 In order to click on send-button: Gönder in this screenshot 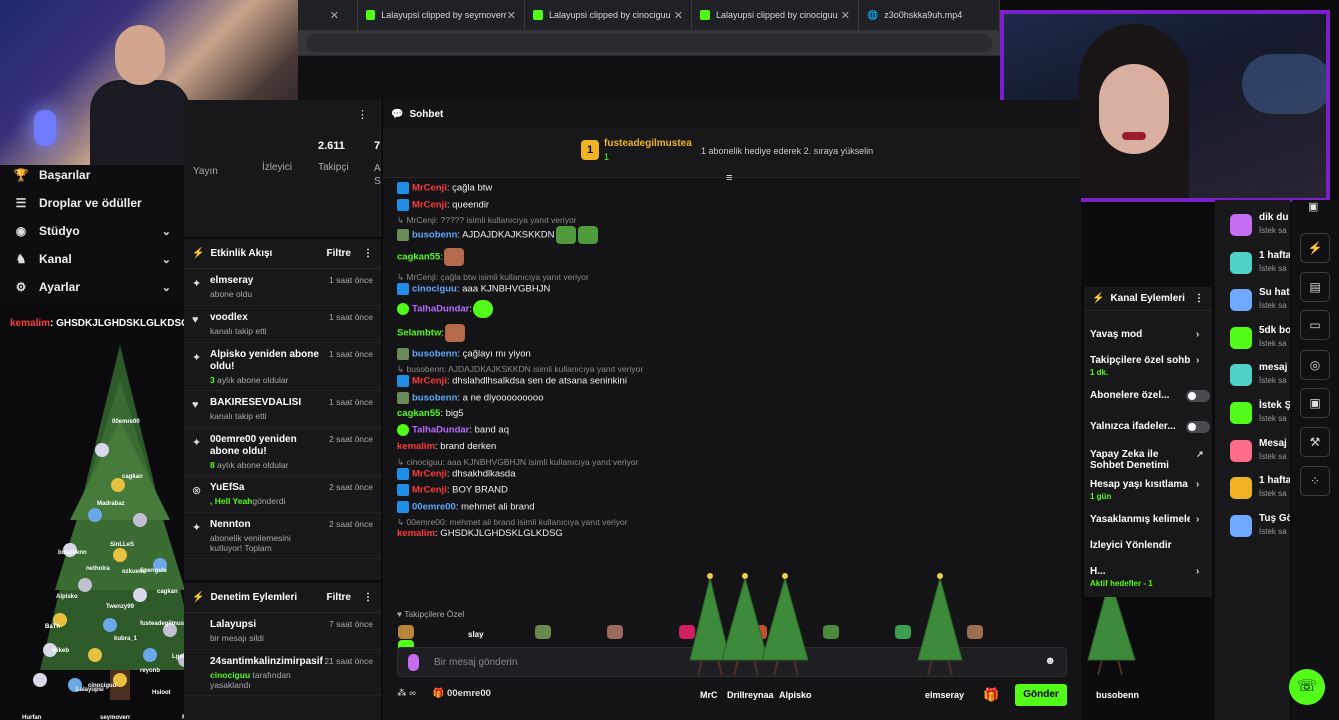, I will do `click(1041, 695)`.